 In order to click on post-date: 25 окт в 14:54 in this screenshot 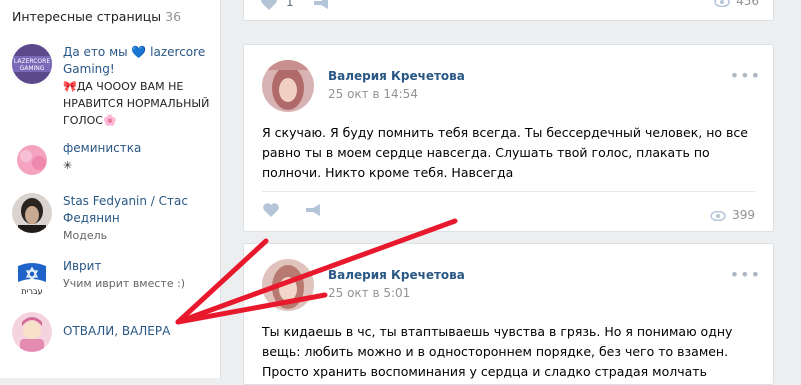, I will do `click(373, 94)`.